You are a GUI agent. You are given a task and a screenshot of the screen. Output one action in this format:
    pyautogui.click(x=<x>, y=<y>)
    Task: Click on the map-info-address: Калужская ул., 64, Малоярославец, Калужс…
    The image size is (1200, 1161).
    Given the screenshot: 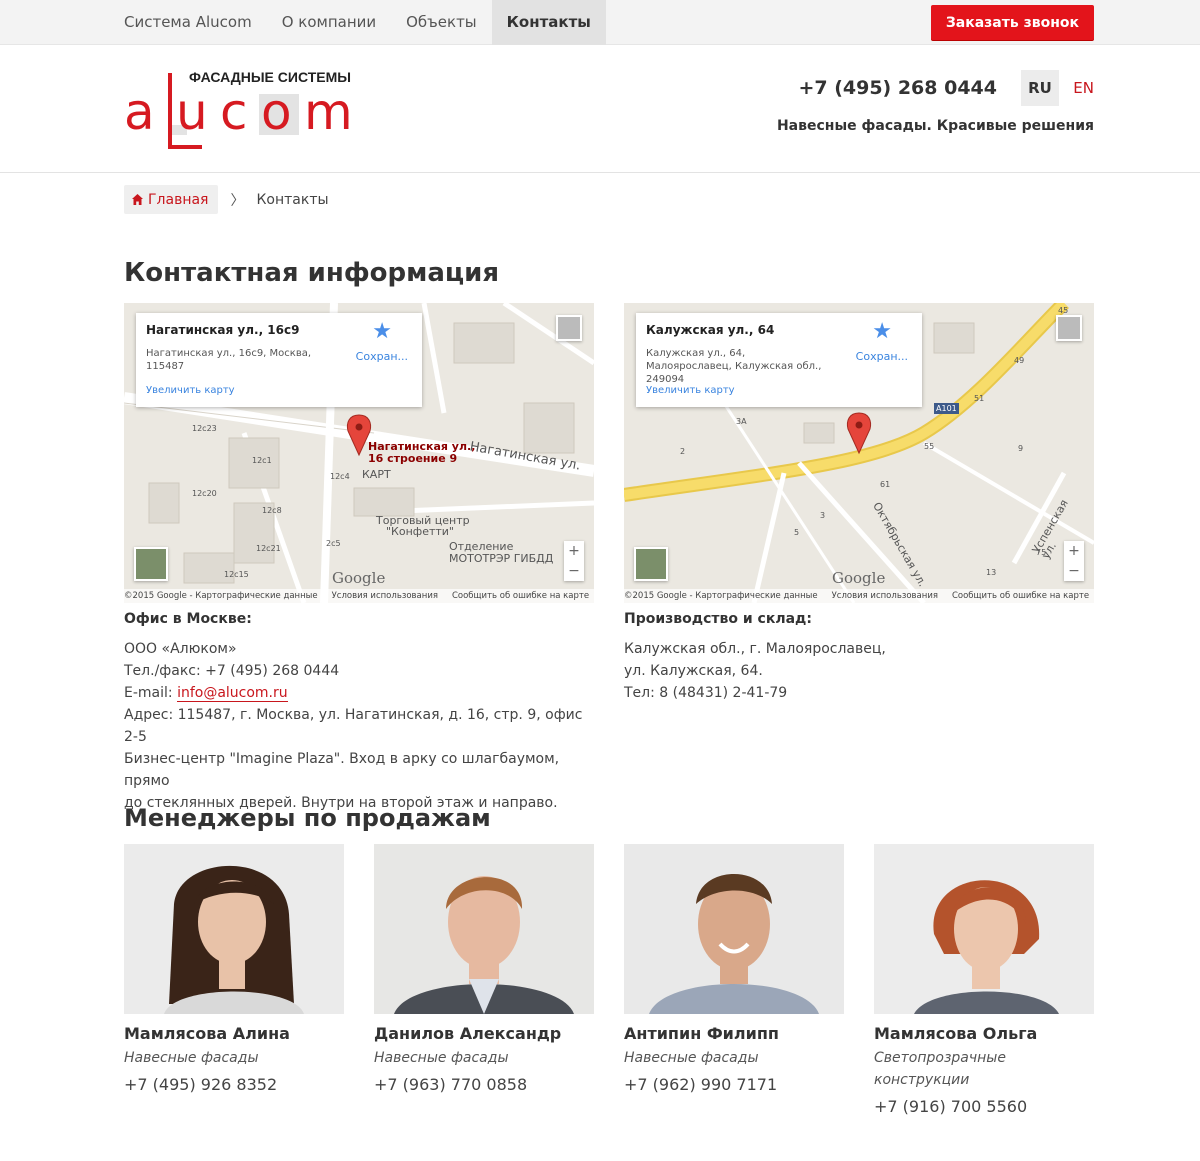 What is the action you would take?
    pyautogui.click(x=734, y=366)
    